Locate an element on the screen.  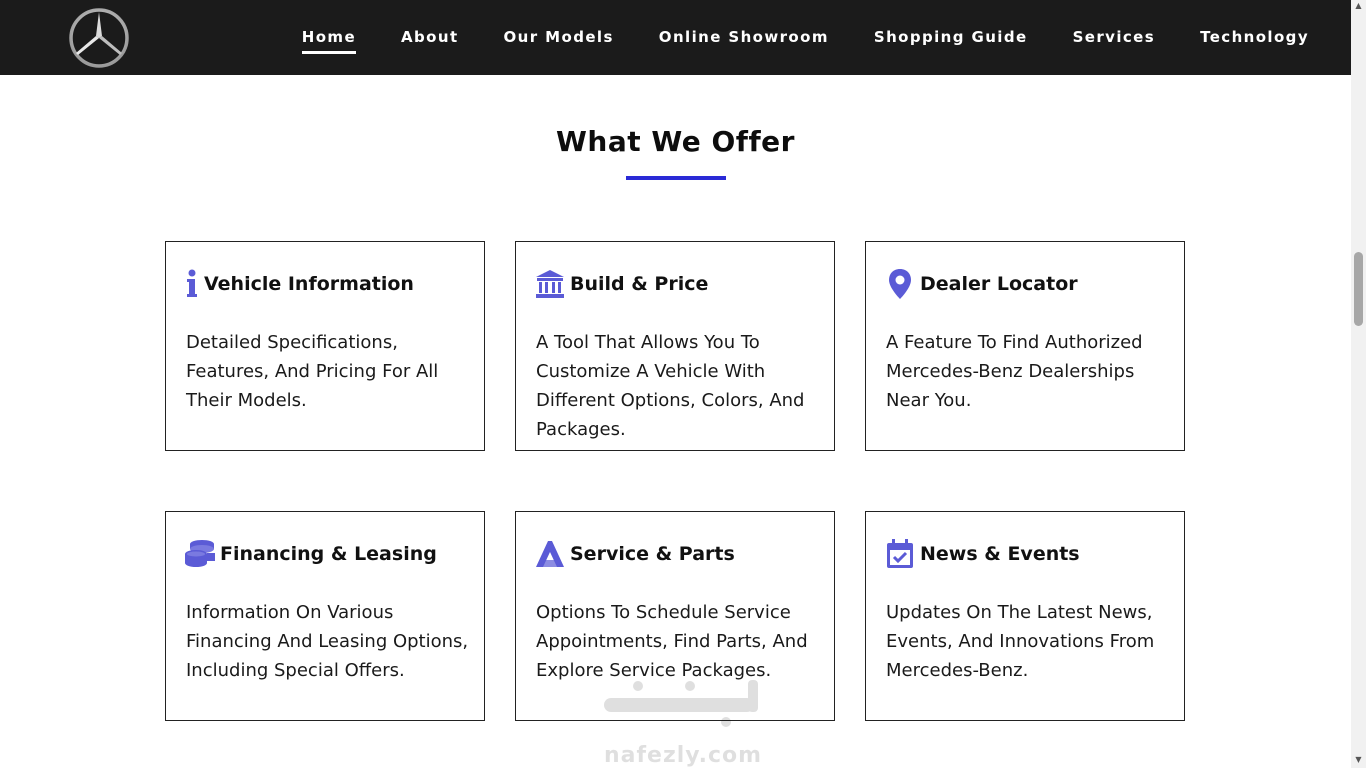
nav-link-technology: Technology is located at coordinates (1254, 40).